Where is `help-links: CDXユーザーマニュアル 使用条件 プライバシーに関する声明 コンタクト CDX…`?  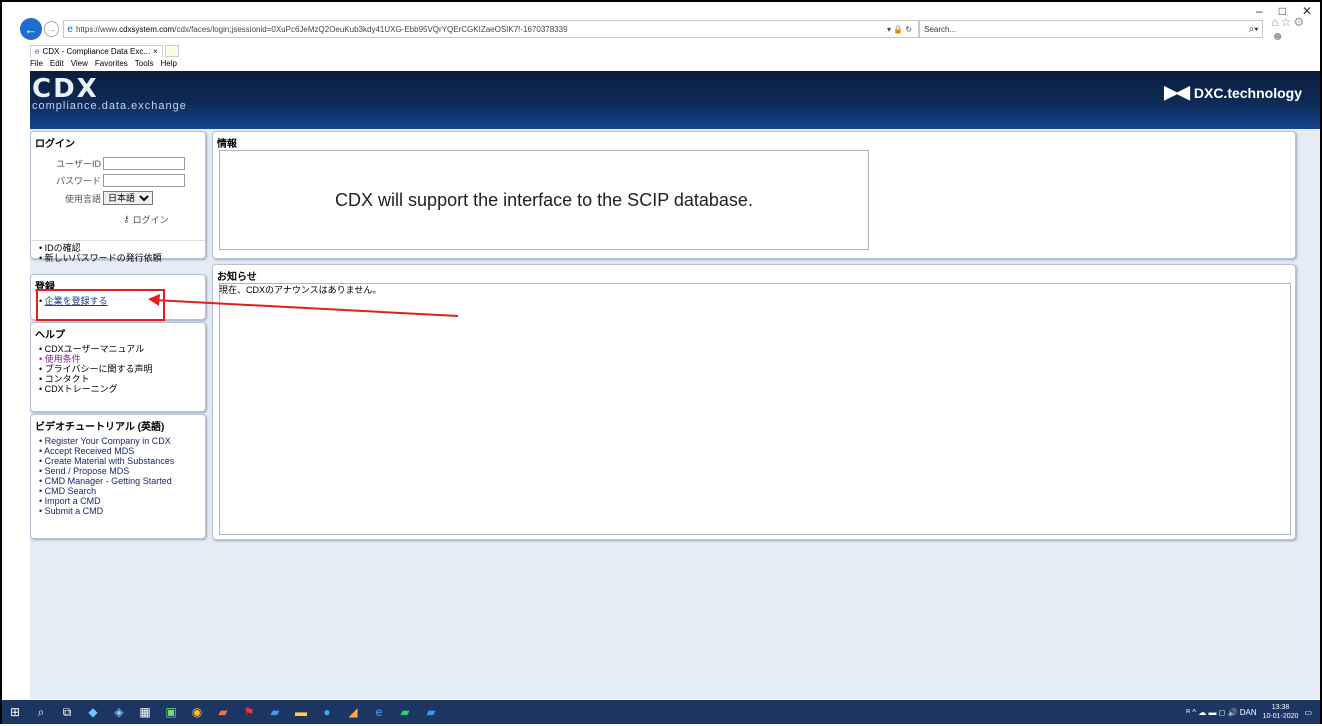 help-links: CDXユーザーマニュアル 使用条件 プライバシーに関する声明 コンタクト CDX… is located at coordinates (118, 369).